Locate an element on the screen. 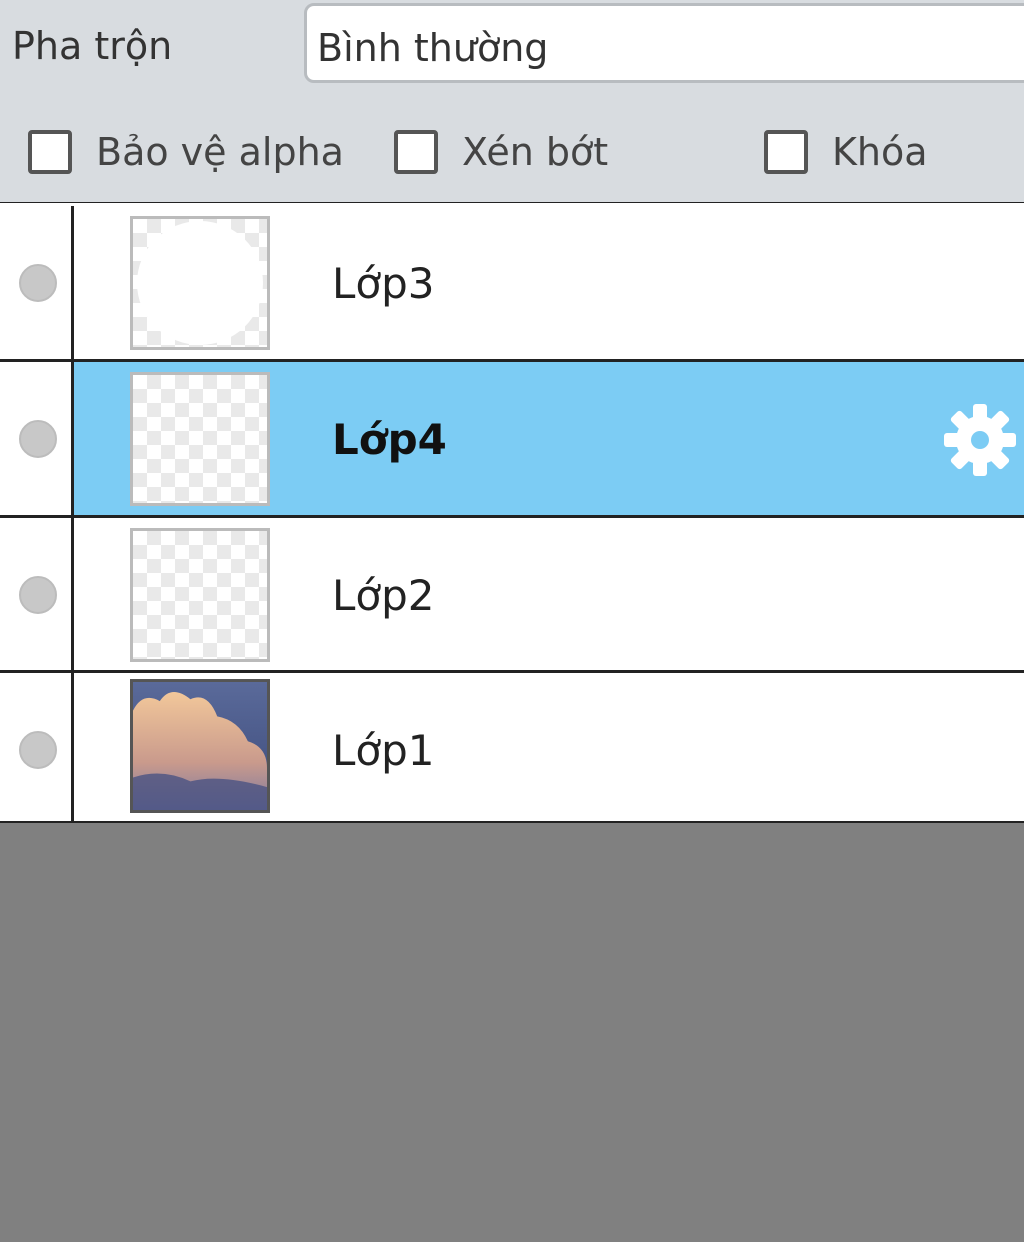 The width and height of the screenshot is (1024, 1242). blend-mode-row: Pha trộn Bình thường is located at coordinates (512, 50).